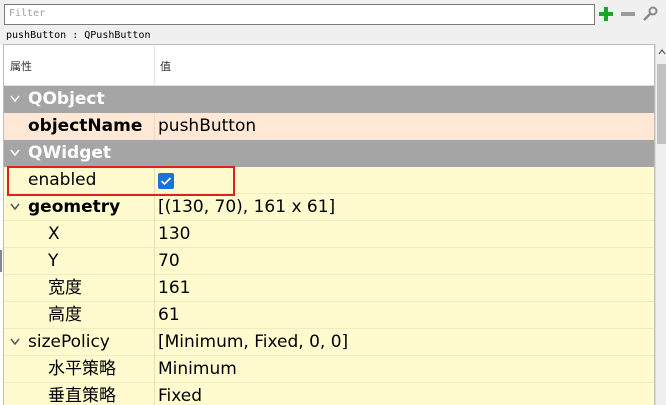  I want to click on minus-icon, so click(628, 14).